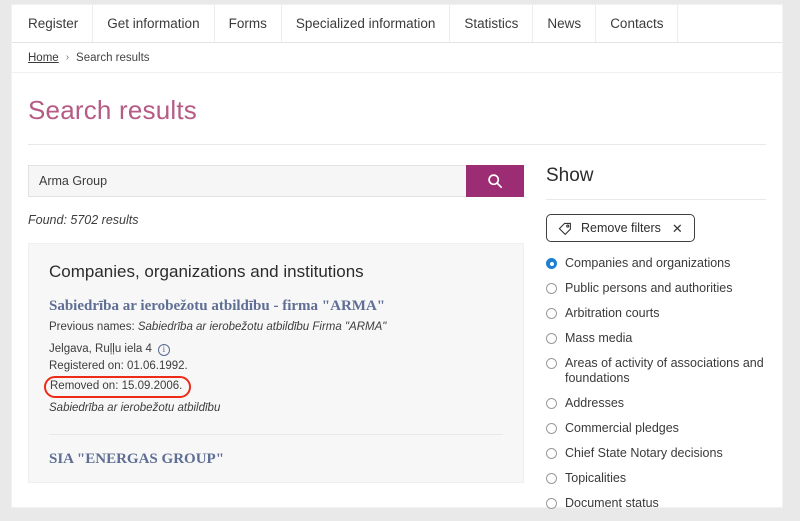 The image size is (800, 521). Describe the element at coordinates (595, 403) in the screenshot. I see `filter-option-label: Addresses` at that location.